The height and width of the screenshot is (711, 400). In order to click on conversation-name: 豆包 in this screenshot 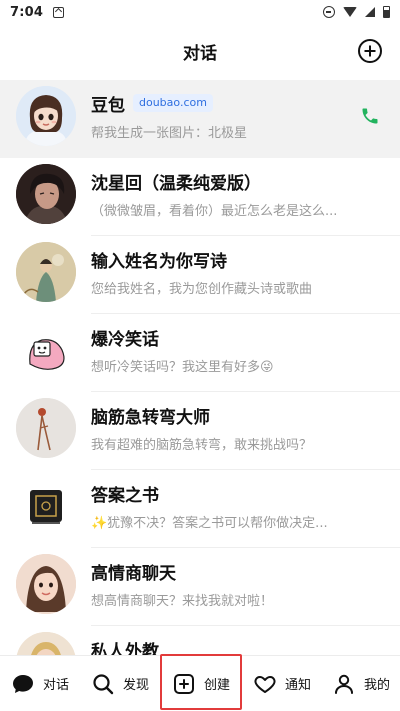, I will do `click(108, 105)`.